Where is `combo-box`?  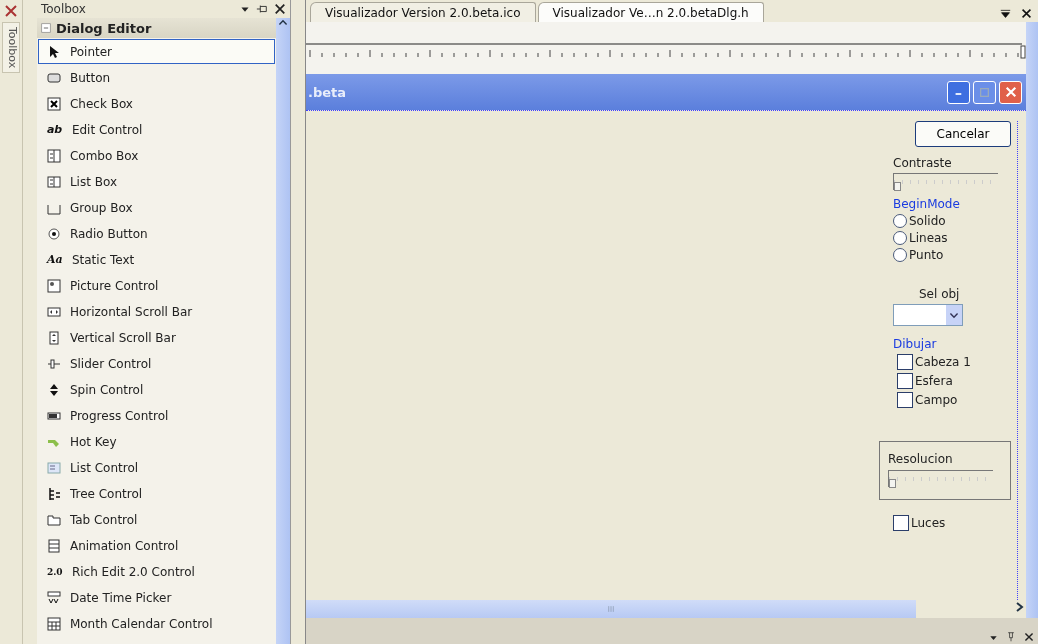
combo-box is located at coordinates (928, 315).